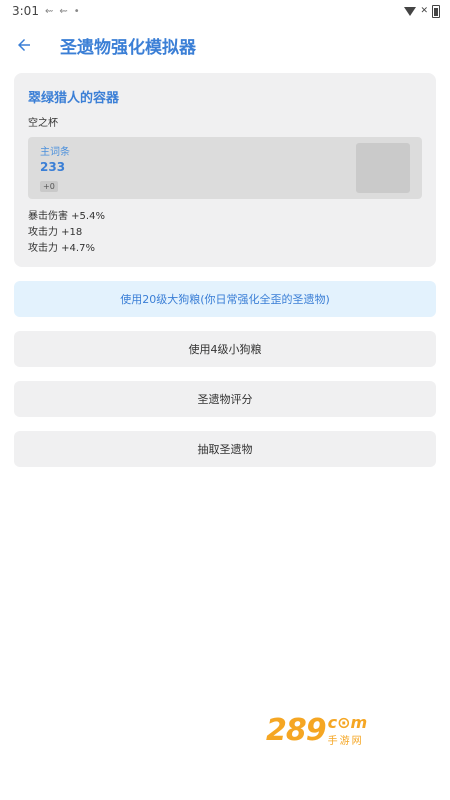  What do you see at coordinates (436, 11) in the screenshot?
I see `battery-icon` at bounding box center [436, 11].